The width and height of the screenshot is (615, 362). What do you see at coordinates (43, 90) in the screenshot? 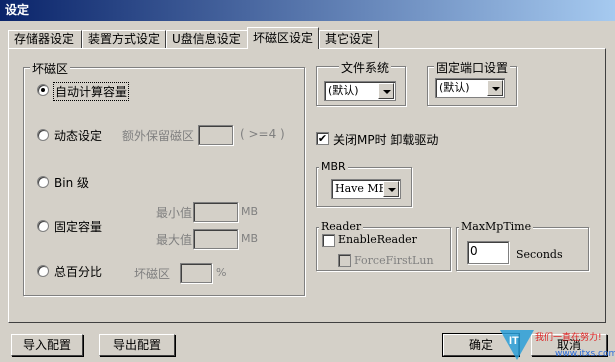
I see `radio-auto` at bounding box center [43, 90].